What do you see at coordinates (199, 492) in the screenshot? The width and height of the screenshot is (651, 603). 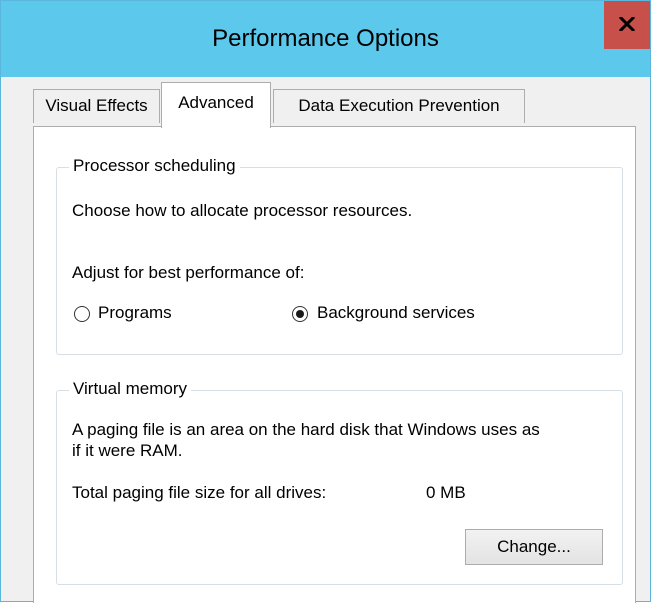 I see `total-paging-file-label: Total paging file size for all drives:` at bounding box center [199, 492].